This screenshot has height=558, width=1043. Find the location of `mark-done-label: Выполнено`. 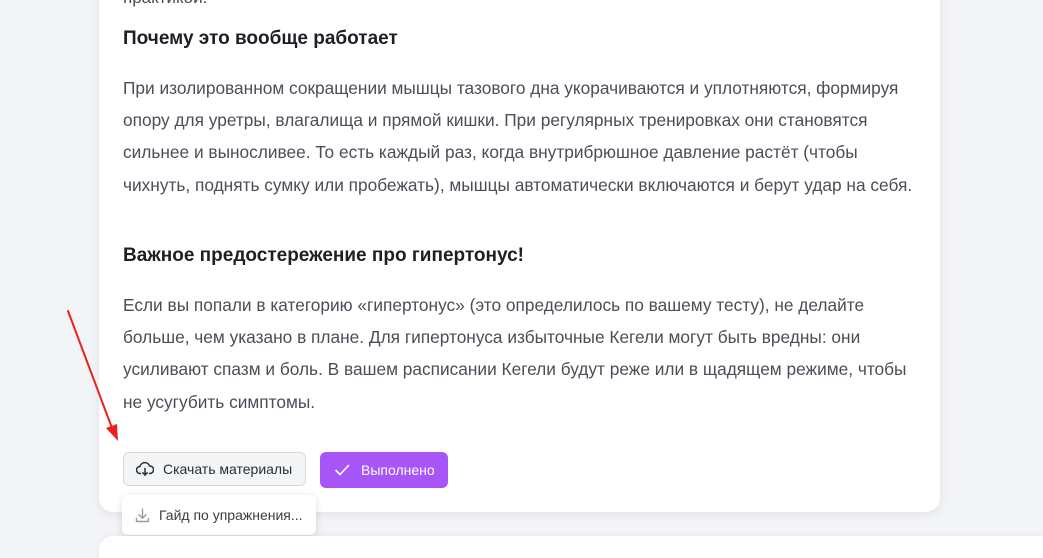

mark-done-label: Выполнено is located at coordinates (398, 470).